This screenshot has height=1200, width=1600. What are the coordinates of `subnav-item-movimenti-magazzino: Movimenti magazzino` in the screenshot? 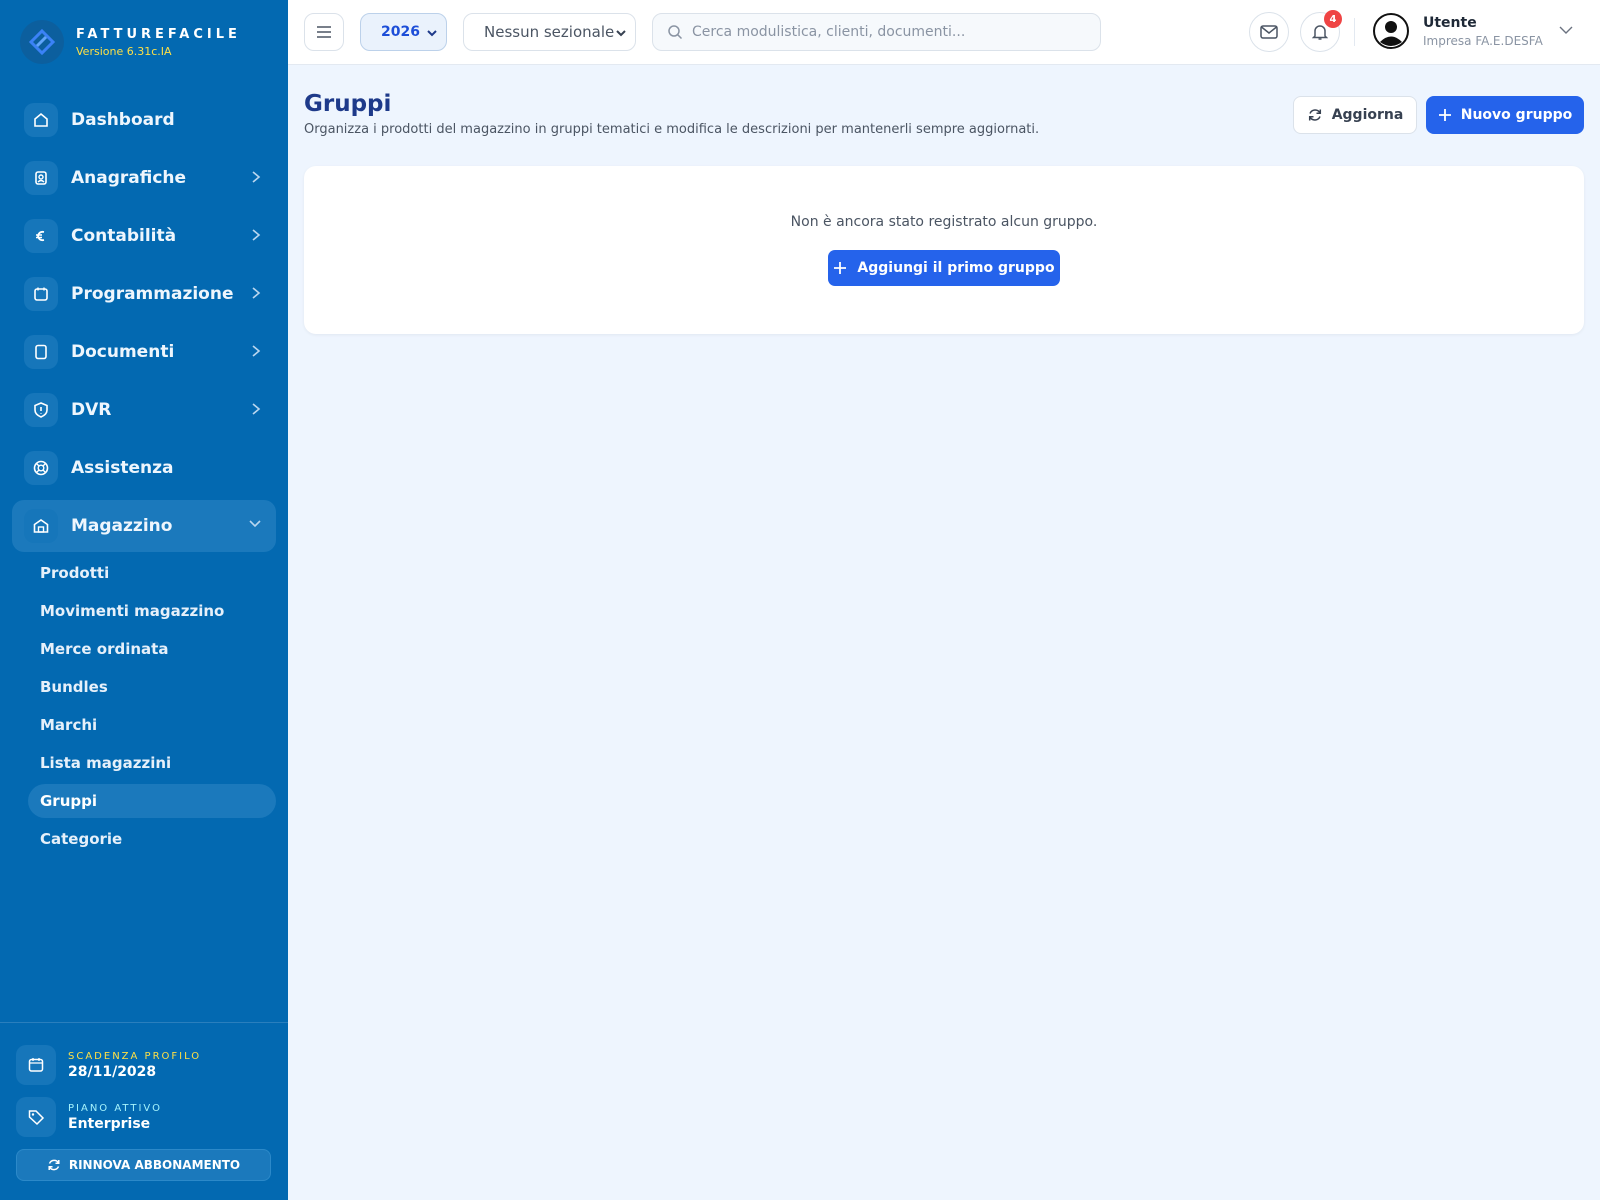 It's located at (152, 611).